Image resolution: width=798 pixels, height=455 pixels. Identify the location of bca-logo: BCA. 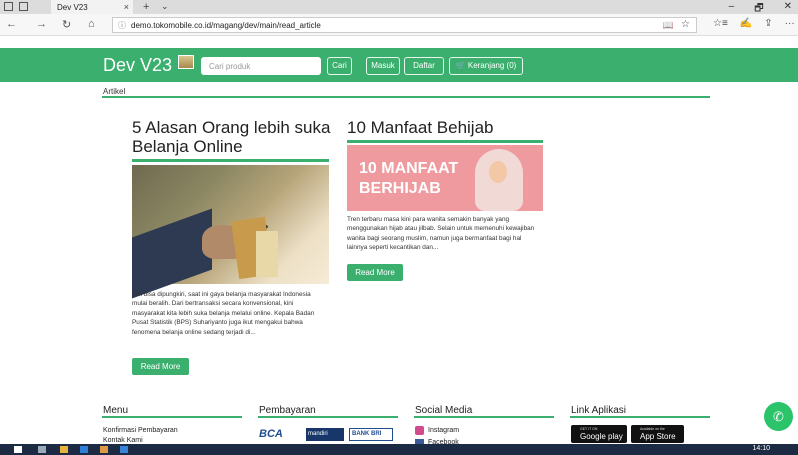
(271, 434).